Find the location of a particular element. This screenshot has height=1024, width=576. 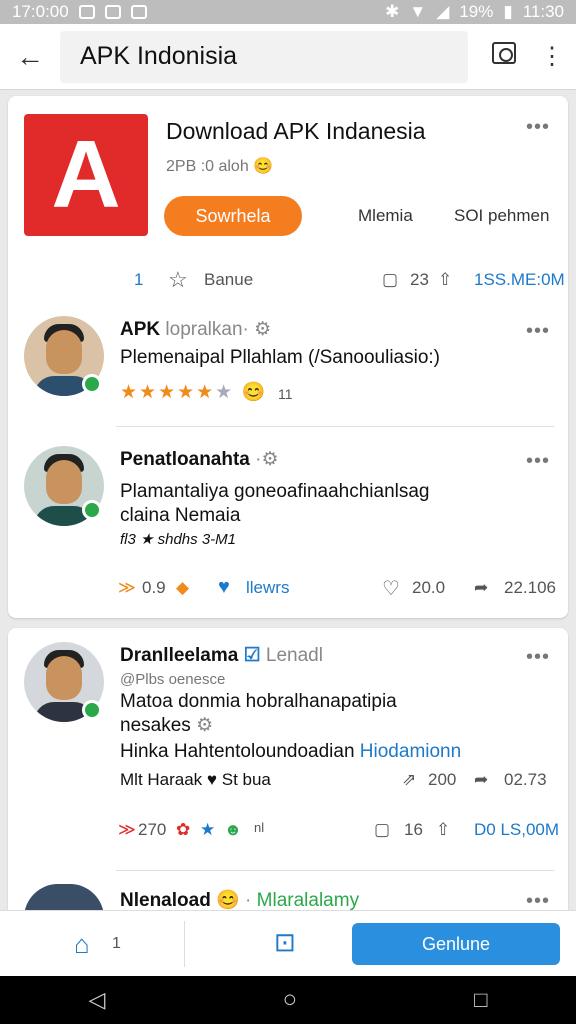

post-author-suffix: lopralkan· is located at coordinates (207, 329).